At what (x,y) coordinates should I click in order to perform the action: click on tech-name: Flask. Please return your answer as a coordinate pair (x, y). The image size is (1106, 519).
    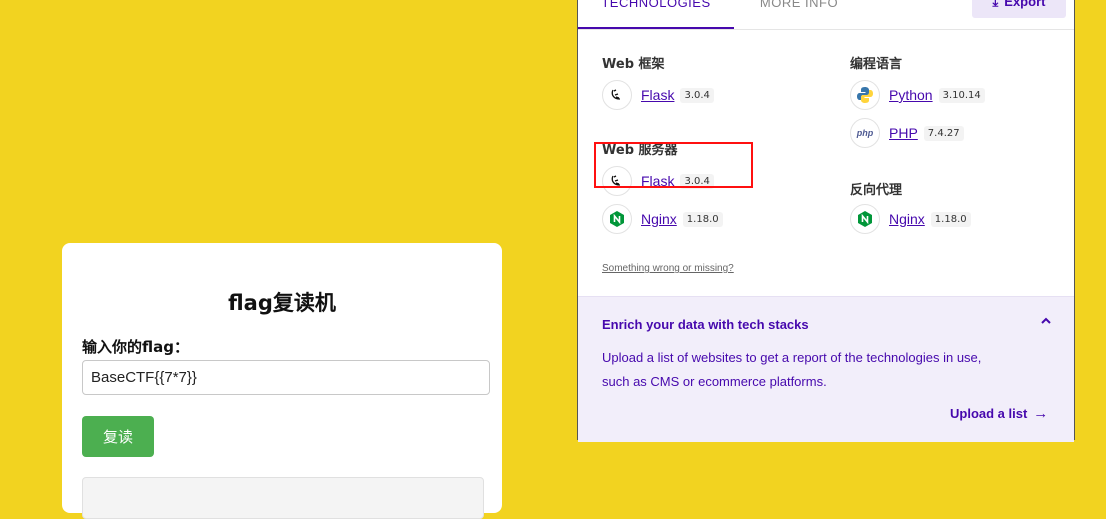
    Looking at the image, I should click on (657, 95).